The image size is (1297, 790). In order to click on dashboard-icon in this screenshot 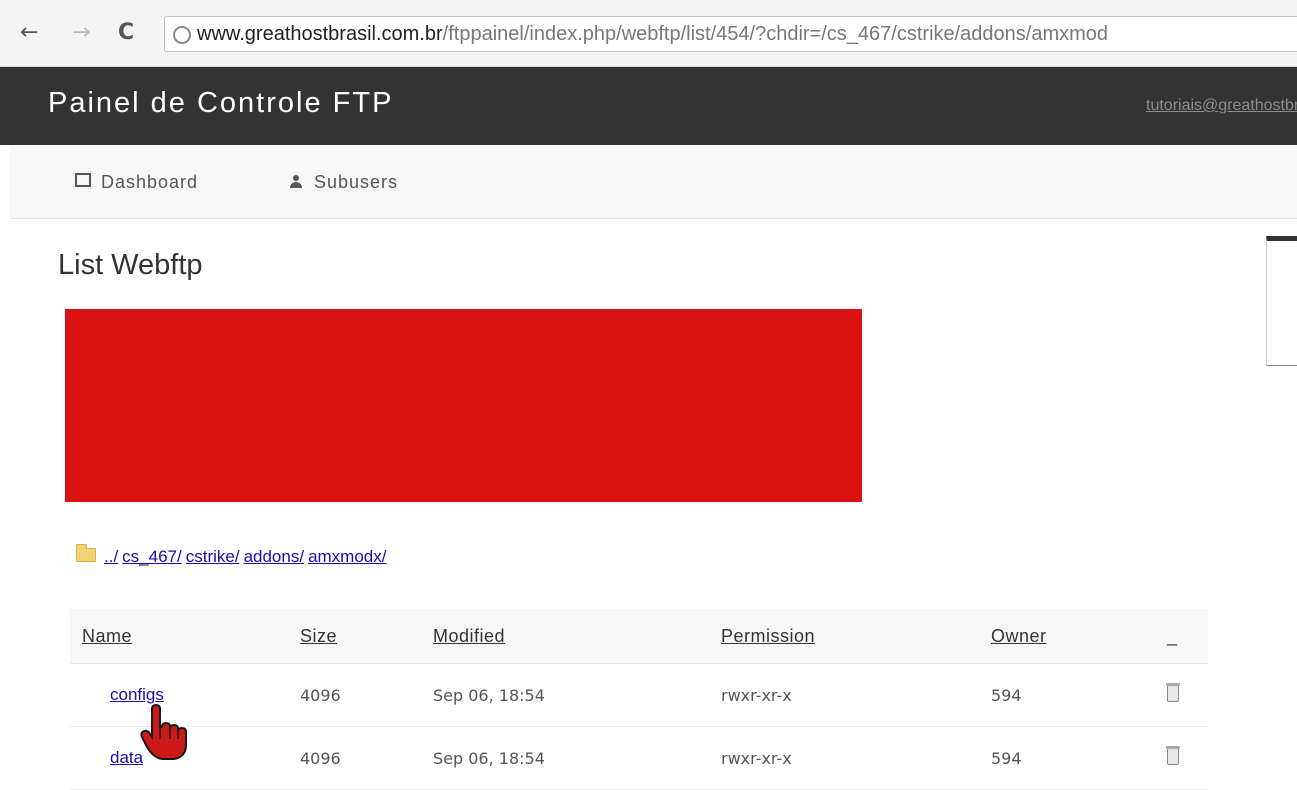, I will do `click(83, 180)`.